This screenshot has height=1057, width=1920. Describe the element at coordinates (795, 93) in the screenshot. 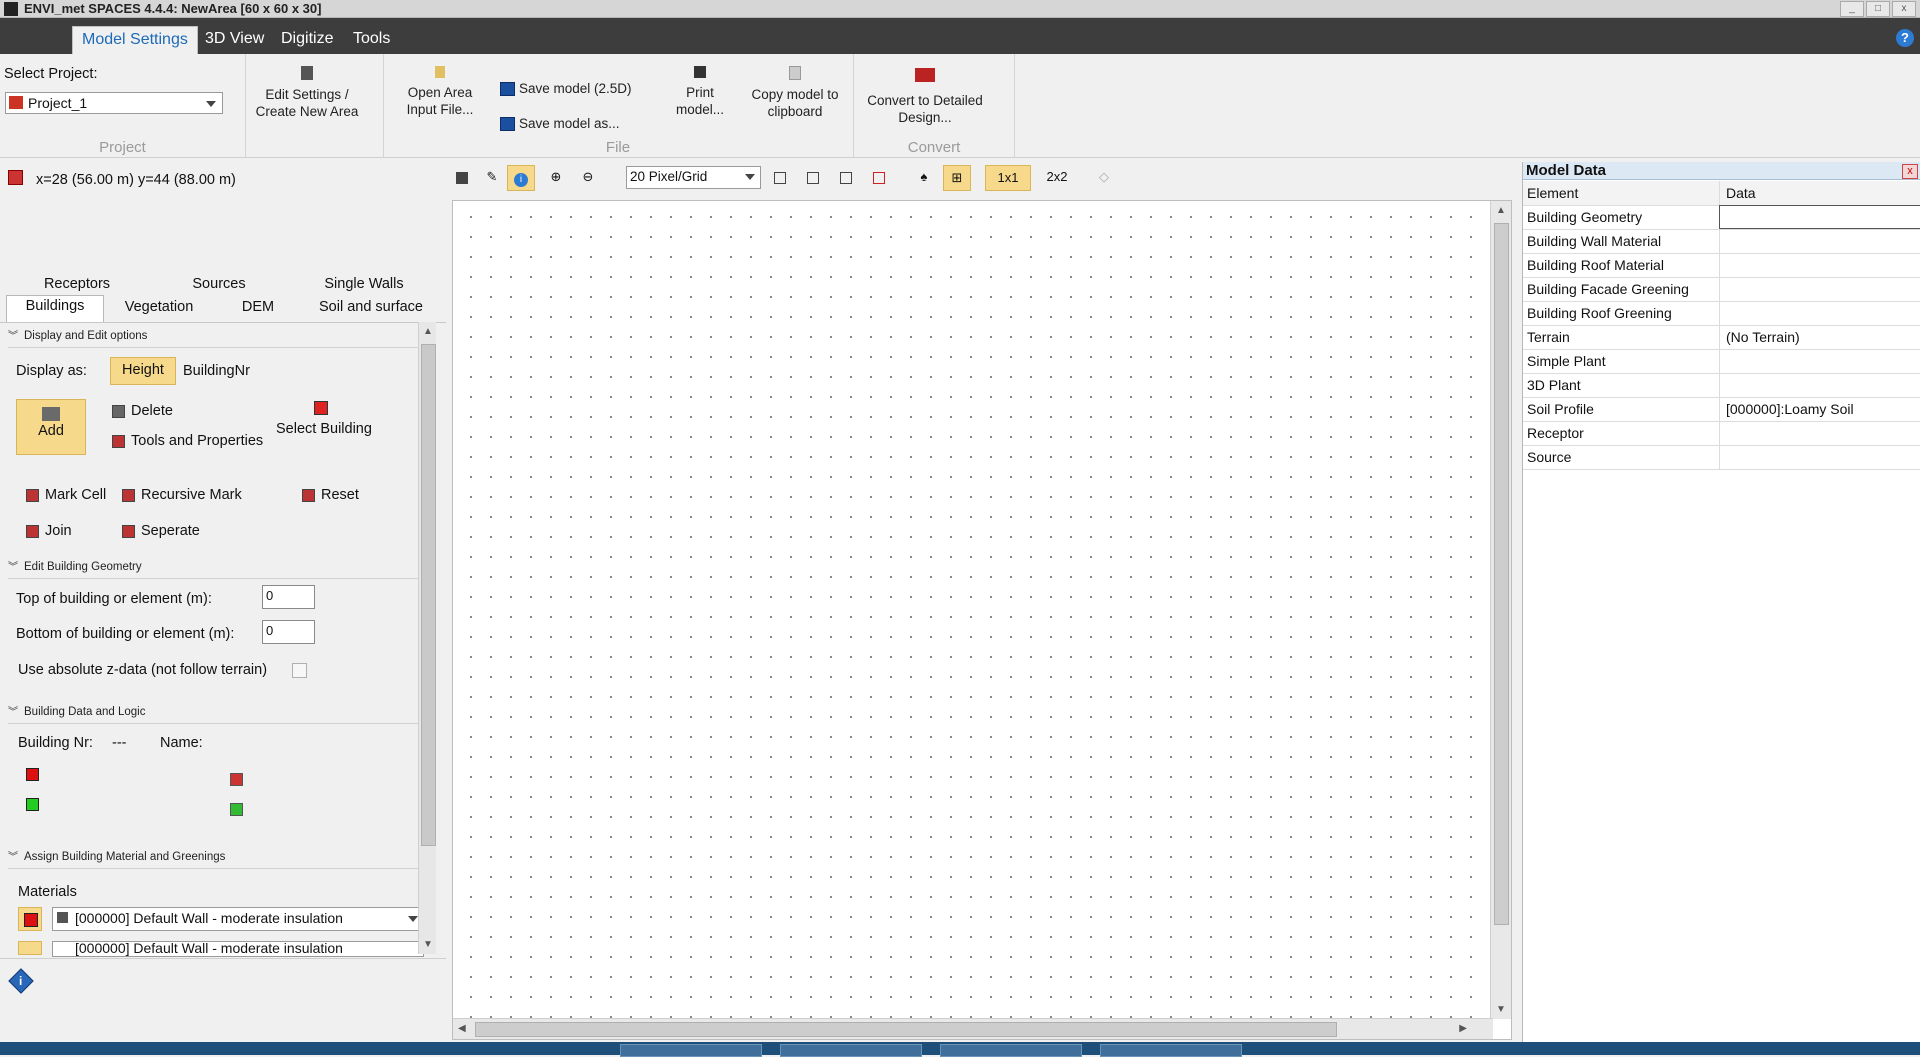

I see `copy-clipboard-button: Copy model to clipboard` at that location.